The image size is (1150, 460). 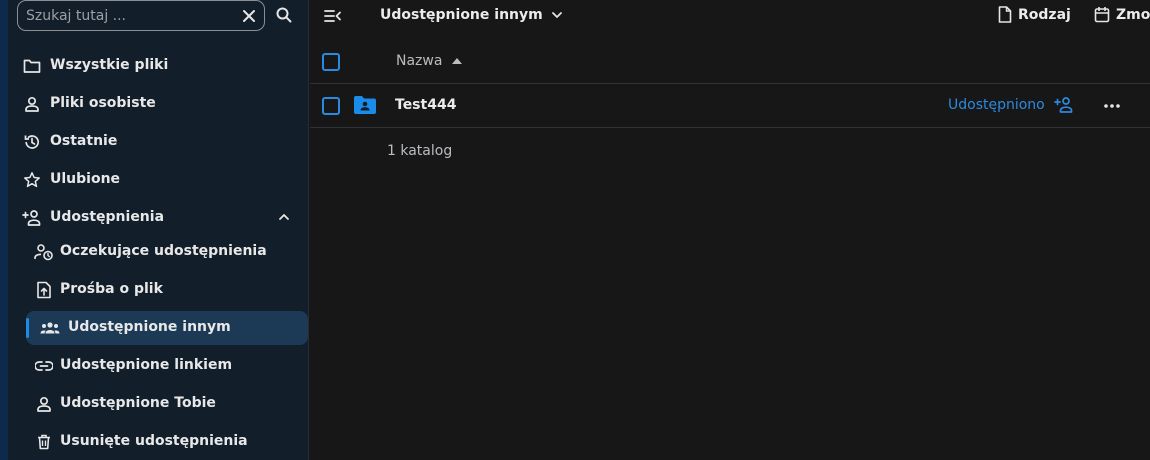 I want to click on search-button, so click(x=284, y=15).